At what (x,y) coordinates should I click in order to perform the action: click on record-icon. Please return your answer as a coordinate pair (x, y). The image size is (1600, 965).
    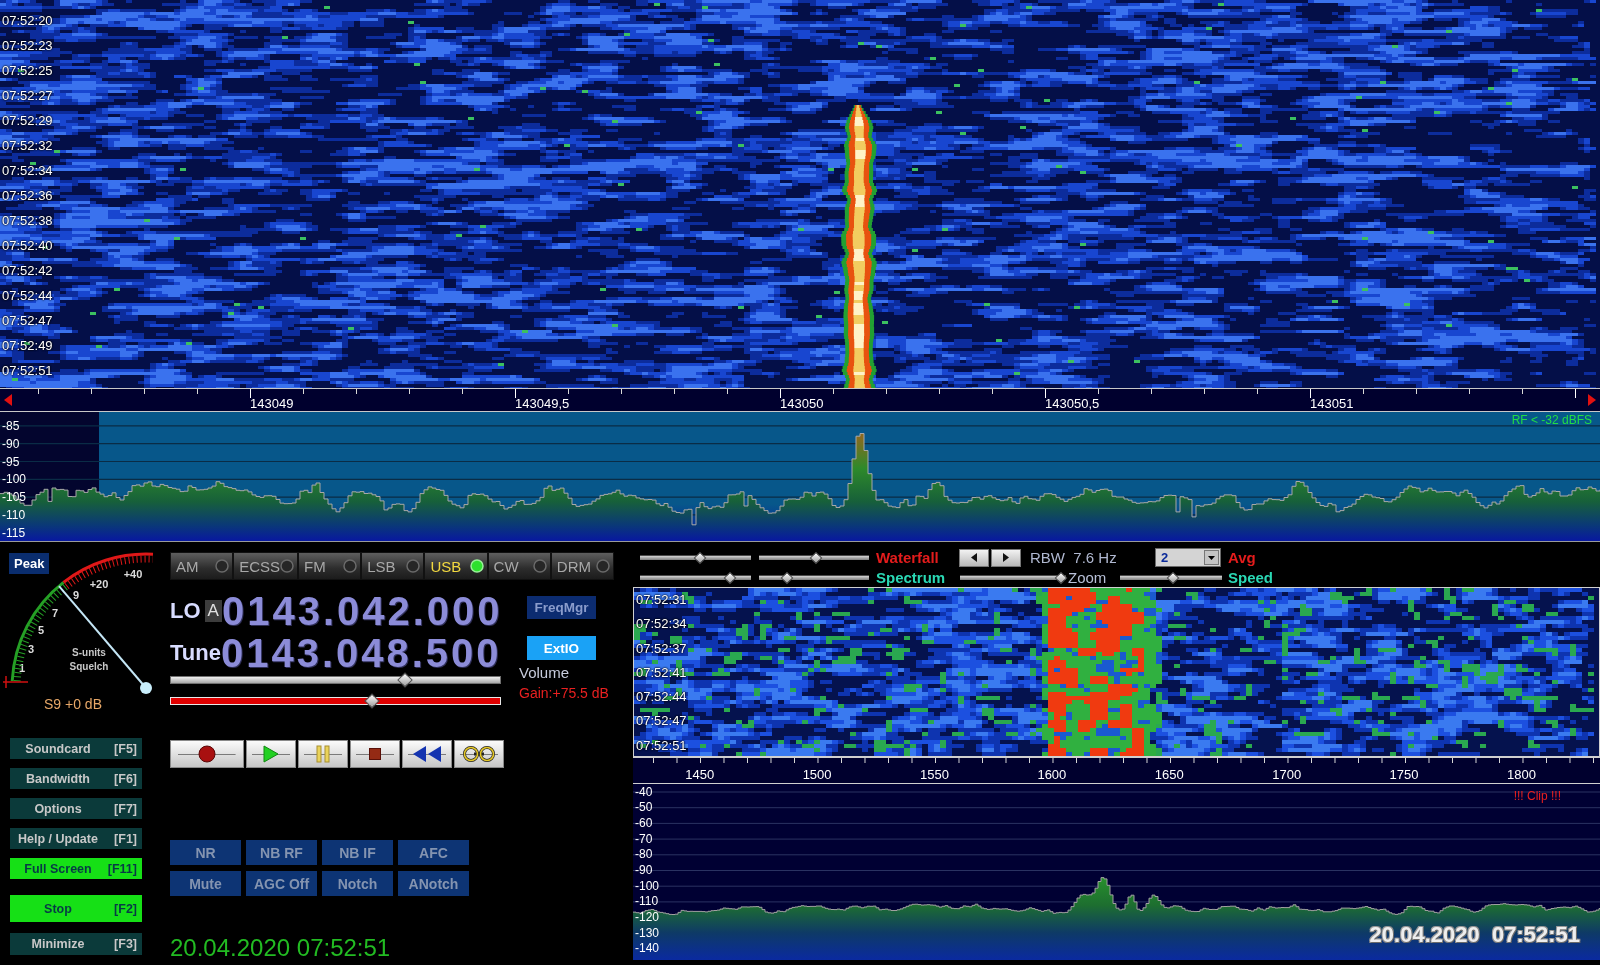
    Looking at the image, I should click on (207, 754).